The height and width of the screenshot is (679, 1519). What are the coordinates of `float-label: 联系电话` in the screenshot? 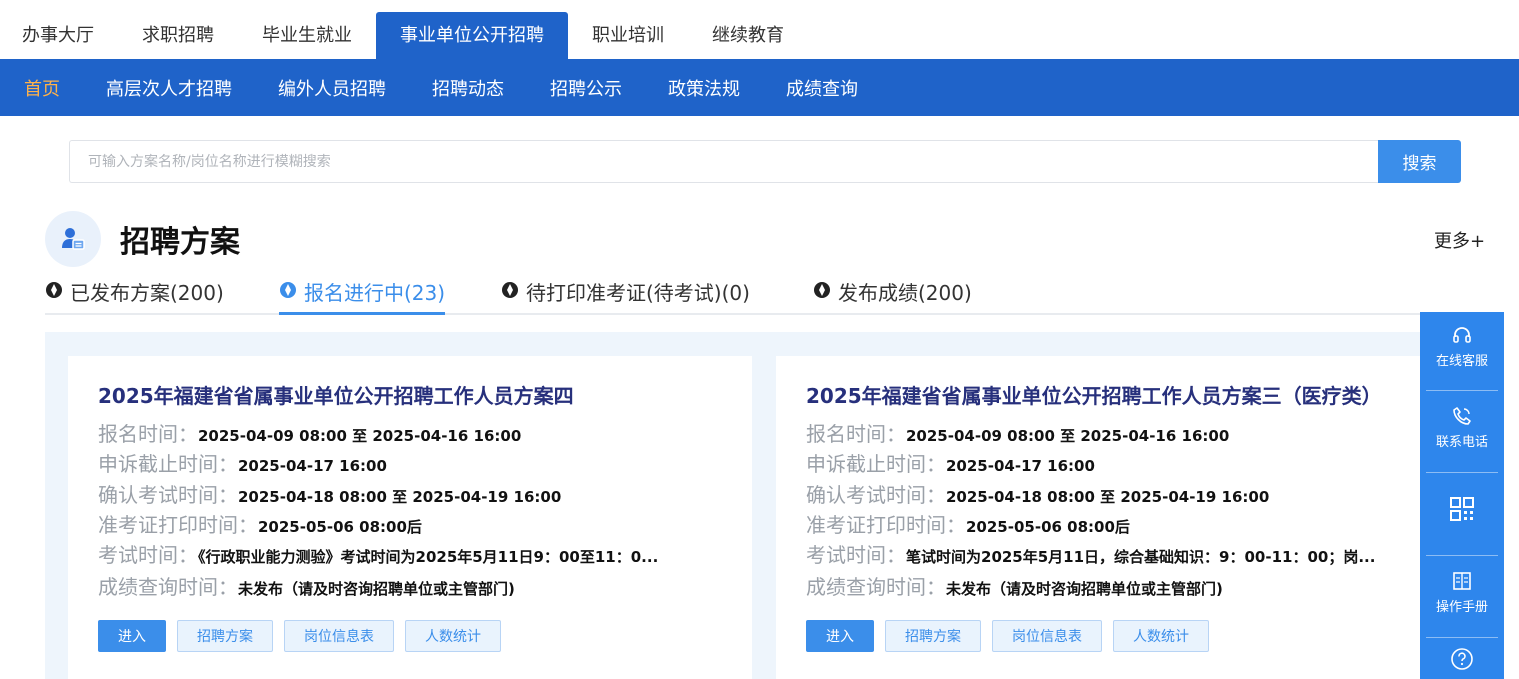 It's located at (1461, 442).